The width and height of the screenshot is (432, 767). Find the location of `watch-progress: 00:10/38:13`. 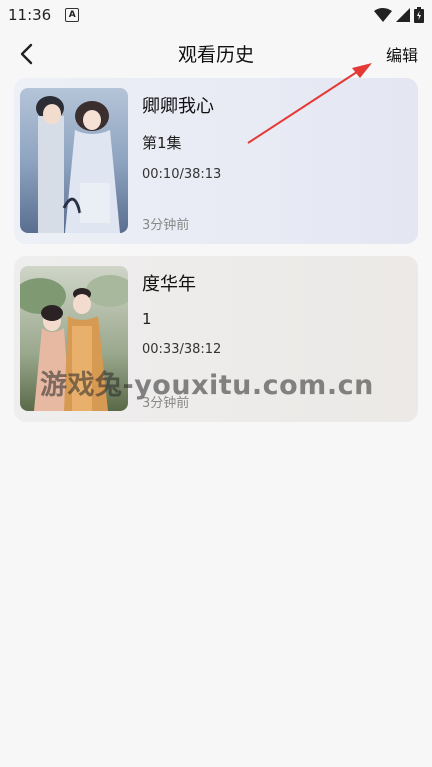

watch-progress: 00:10/38:13 is located at coordinates (182, 174).